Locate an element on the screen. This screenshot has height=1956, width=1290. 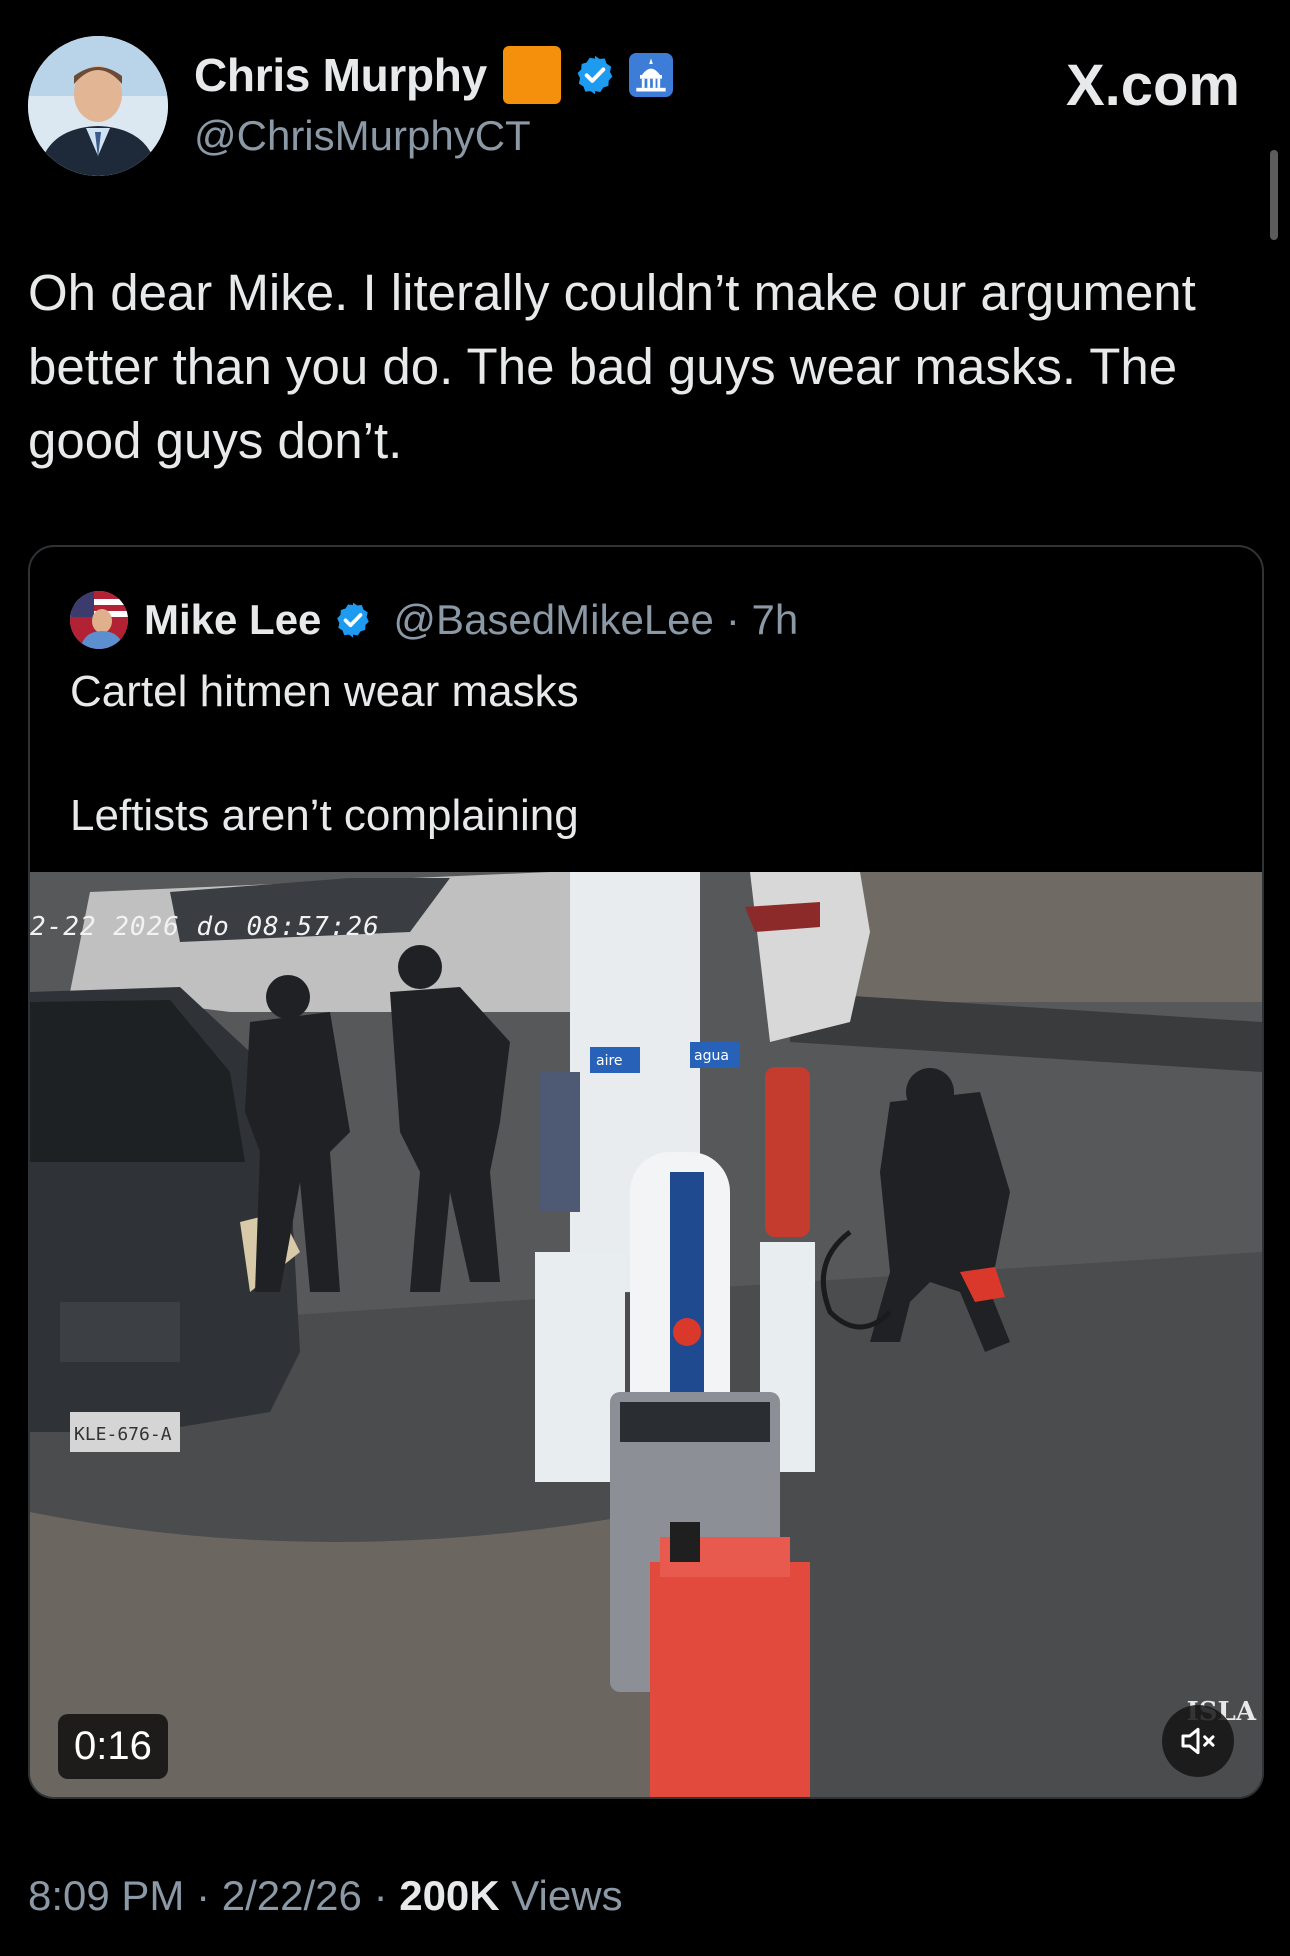
brand-watermark: X.com is located at coordinates (1153, 85).